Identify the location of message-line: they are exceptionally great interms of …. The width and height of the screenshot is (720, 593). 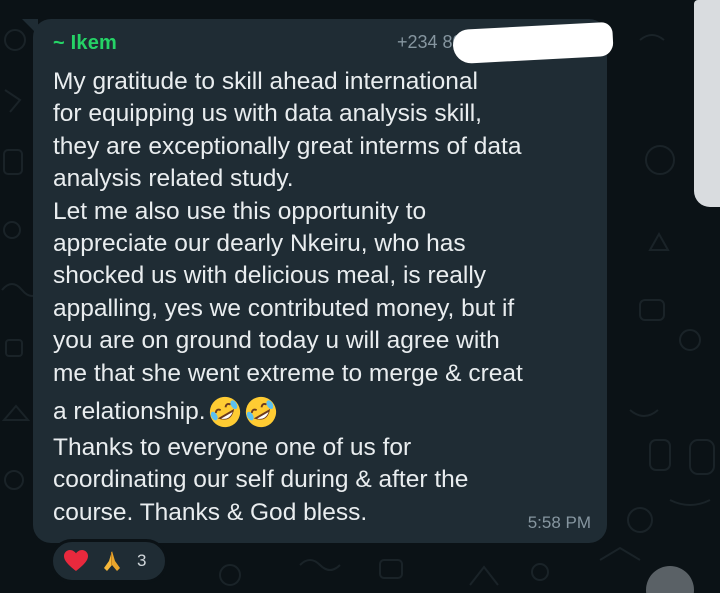
(287, 146).